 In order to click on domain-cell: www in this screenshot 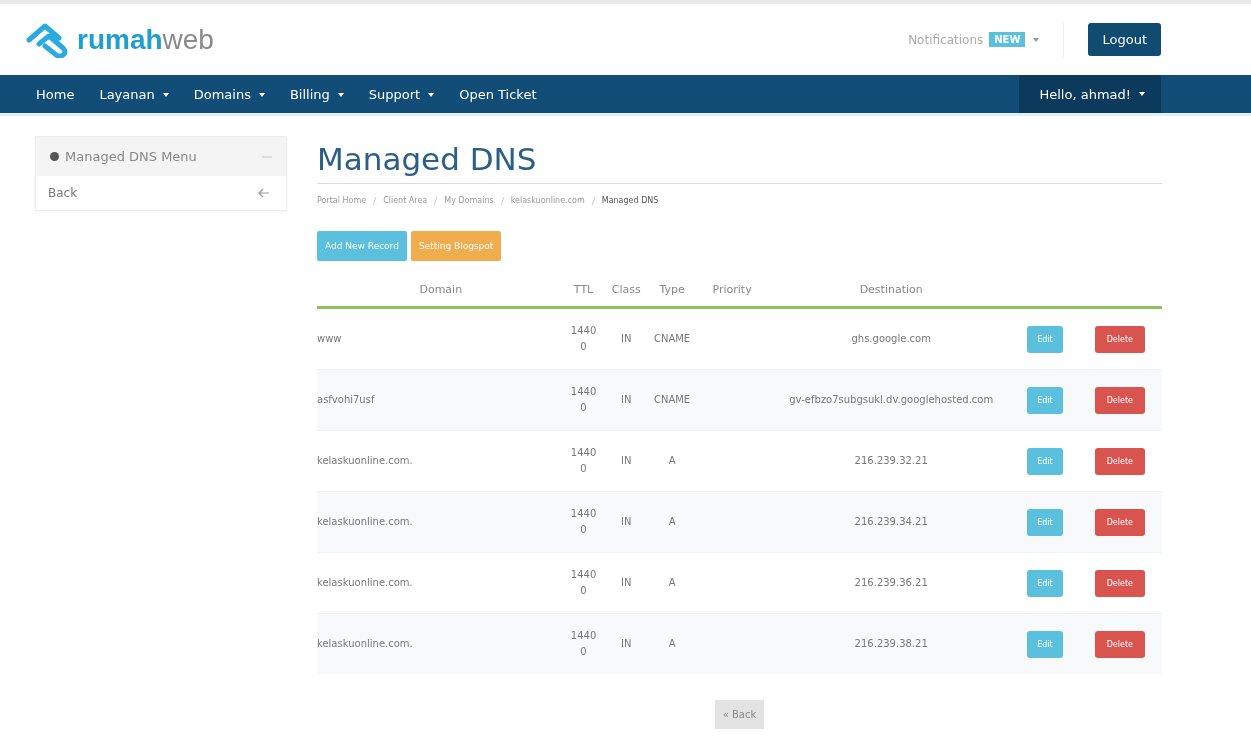, I will do `click(329, 338)`.